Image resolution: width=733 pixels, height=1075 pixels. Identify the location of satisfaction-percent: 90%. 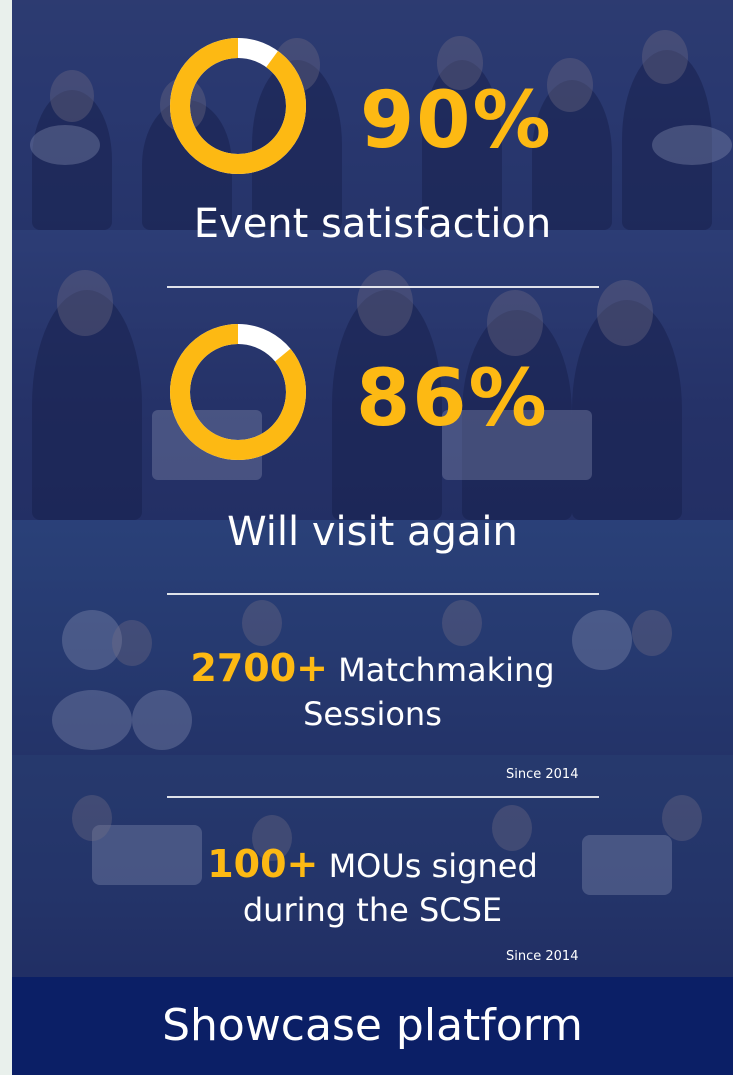
(456, 121).